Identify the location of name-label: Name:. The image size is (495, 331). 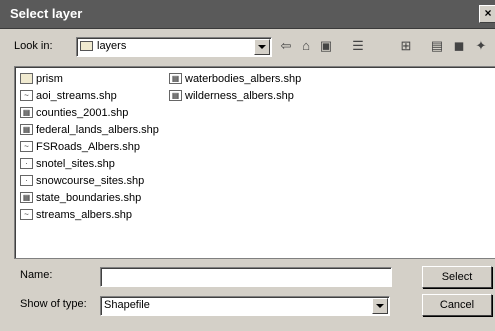
(36, 275).